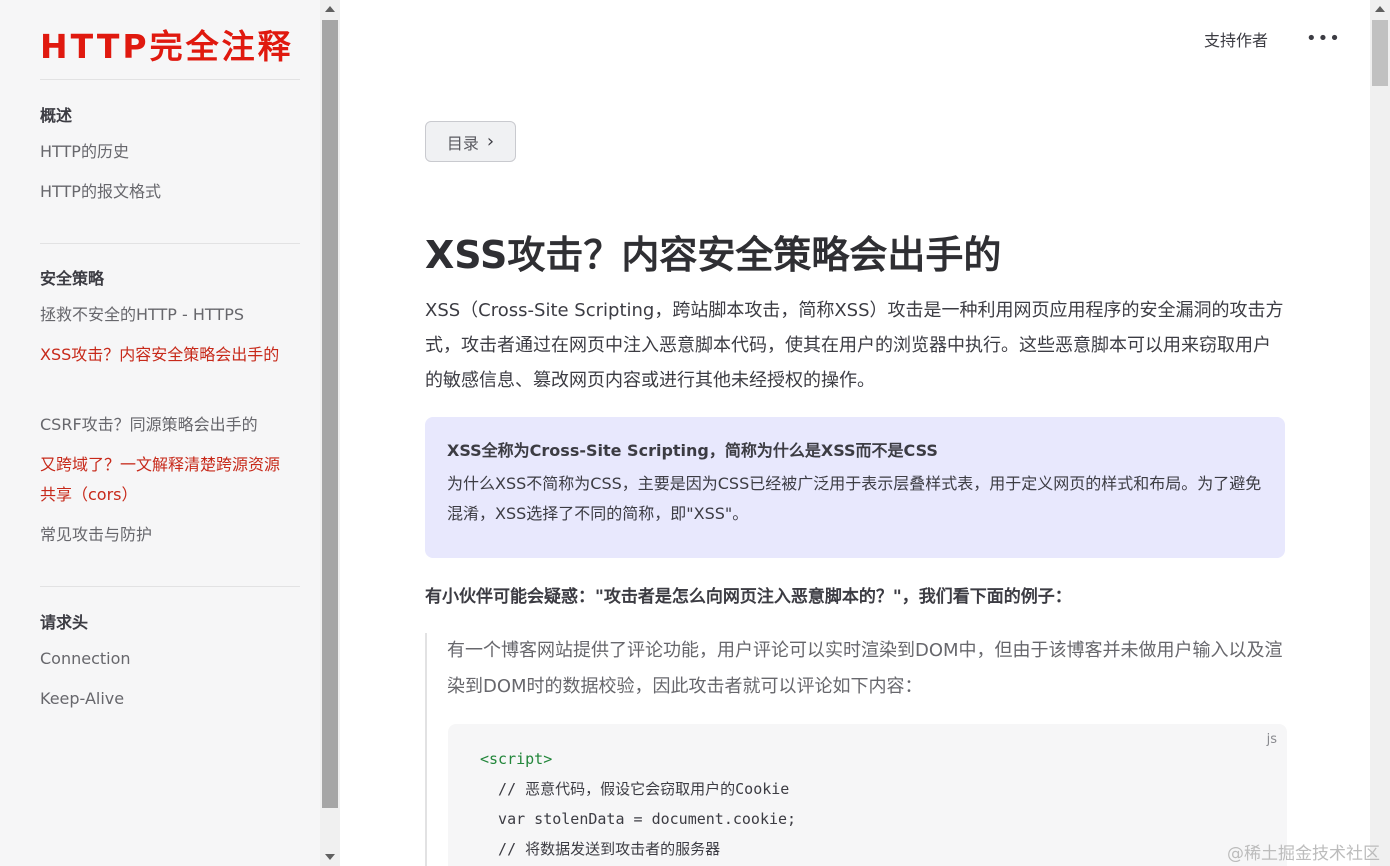 Image resolution: width=1390 pixels, height=866 pixels. I want to click on sidebar-item-keep-alive: Keep-Alive, so click(167, 699).